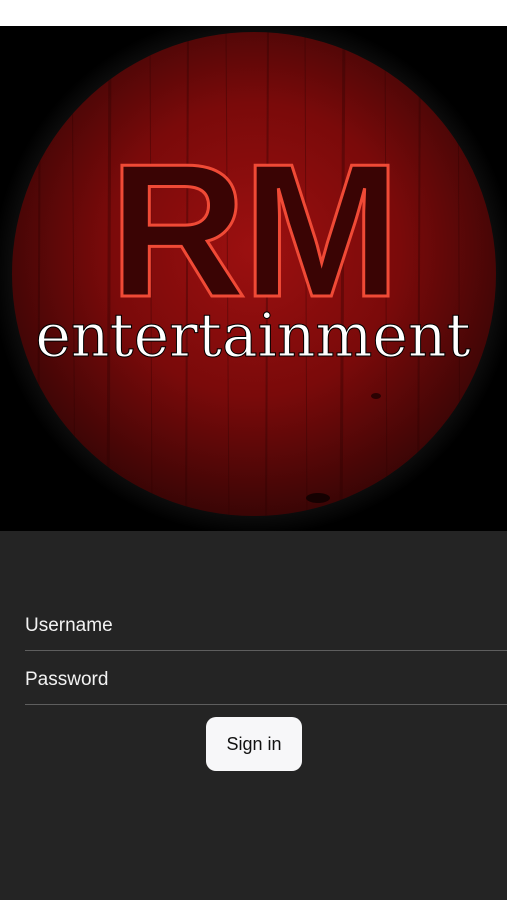  I want to click on username-field-container, so click(266, 626).